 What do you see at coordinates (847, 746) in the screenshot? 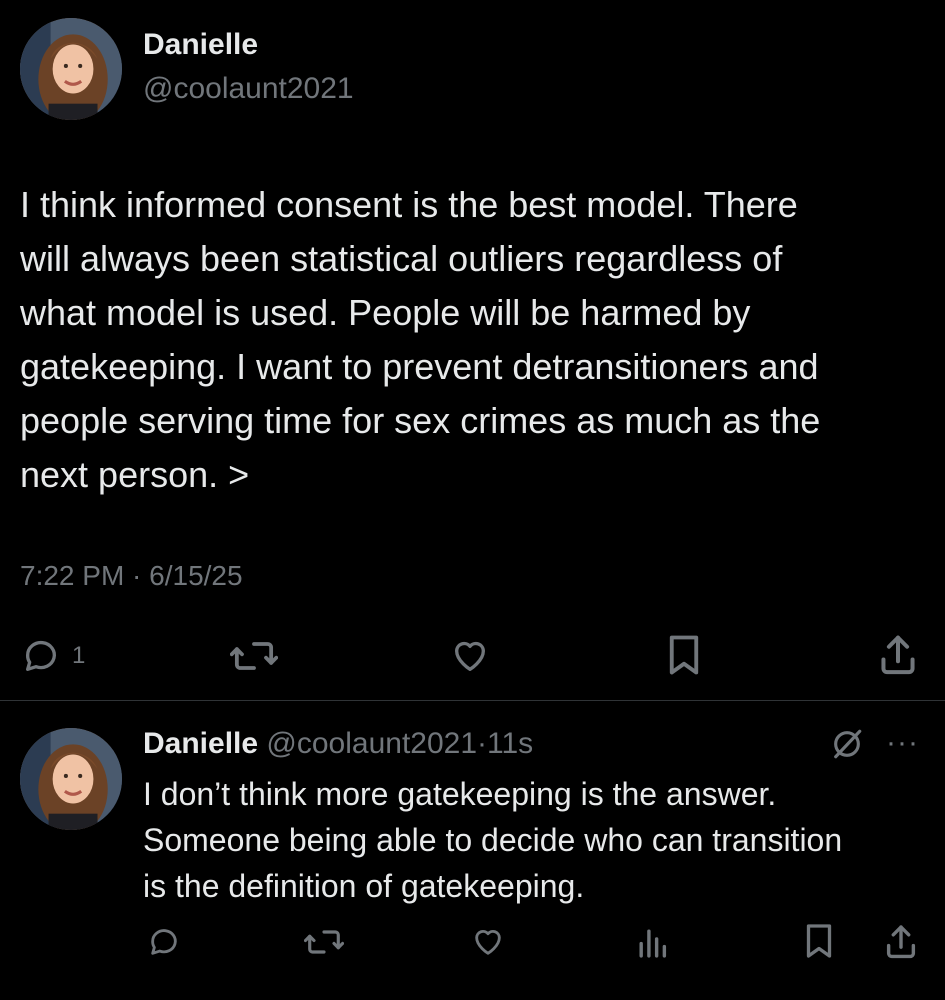
I see `grok-icon` at bounding box center [847, 746].